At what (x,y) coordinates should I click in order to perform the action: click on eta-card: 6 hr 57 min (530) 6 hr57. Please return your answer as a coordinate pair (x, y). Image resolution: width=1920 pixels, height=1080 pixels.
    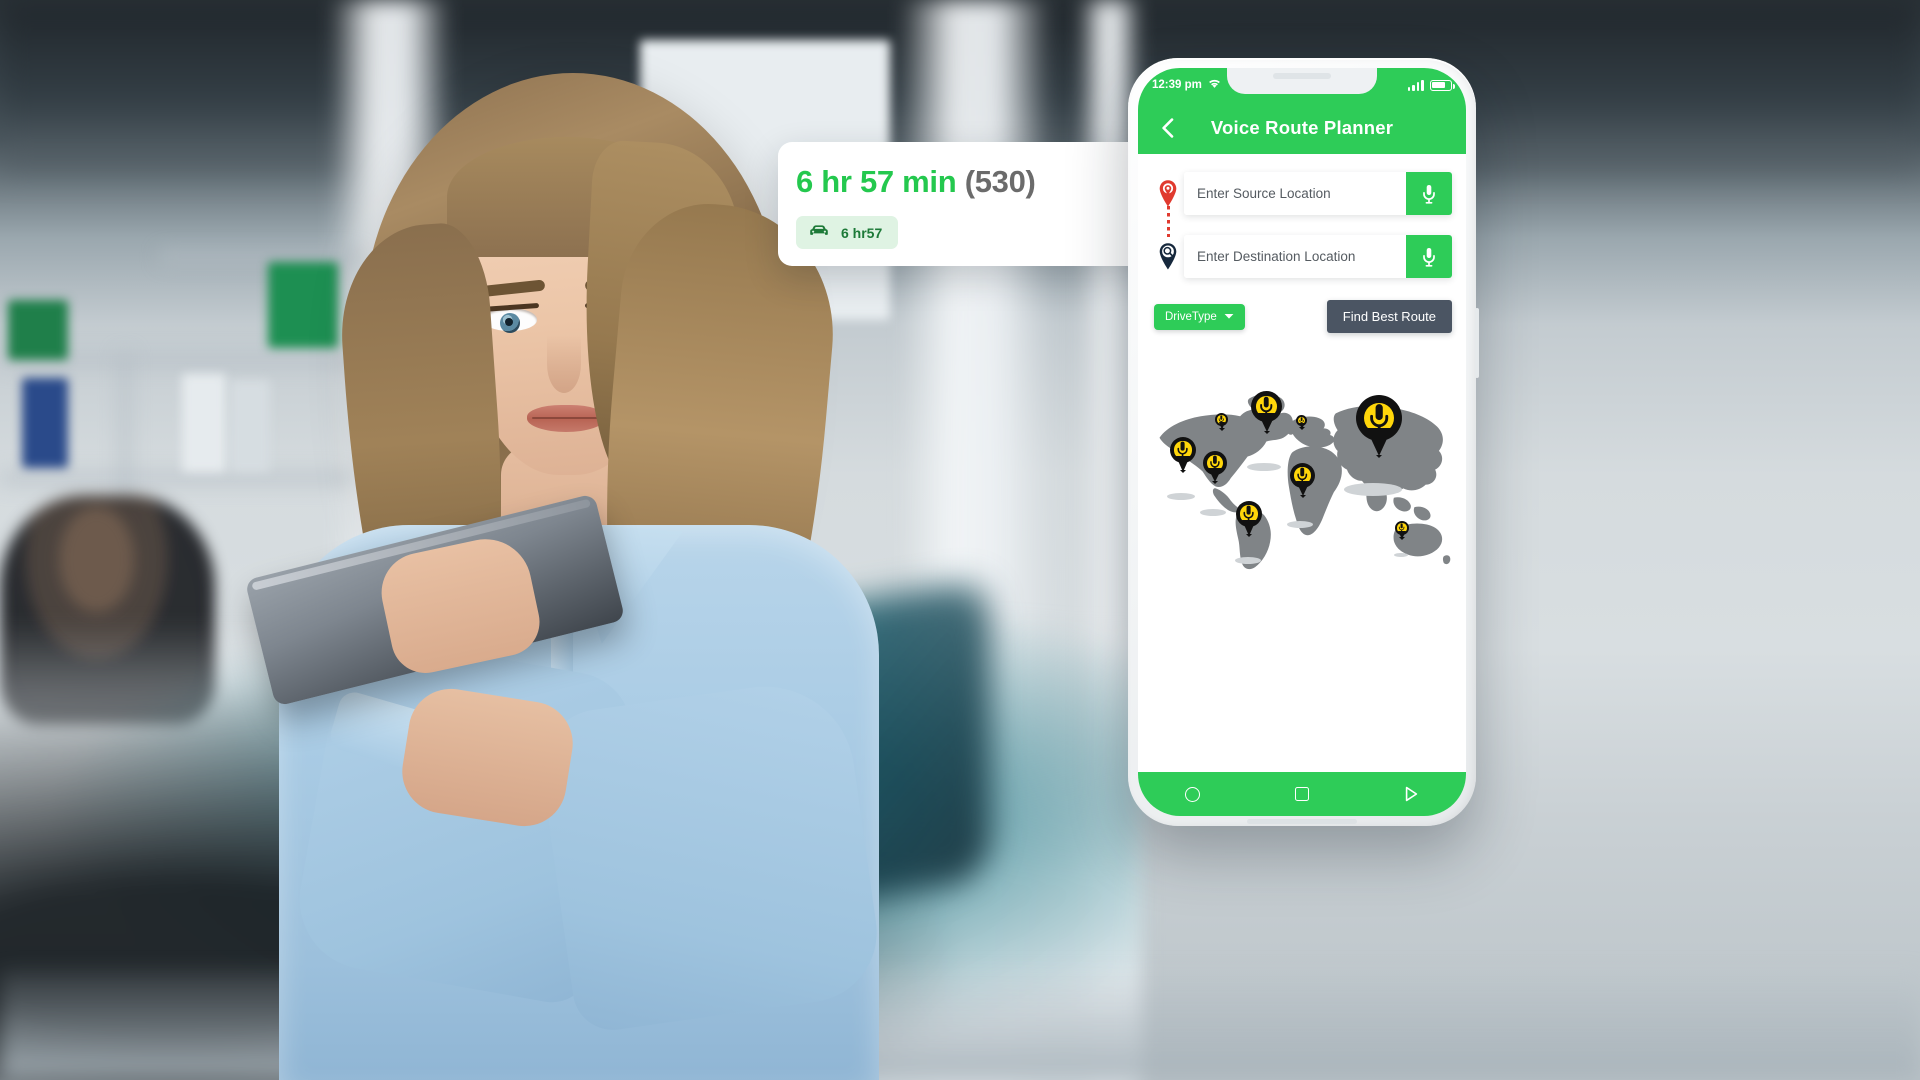
    Looking at the image, I should click on (964, 204).